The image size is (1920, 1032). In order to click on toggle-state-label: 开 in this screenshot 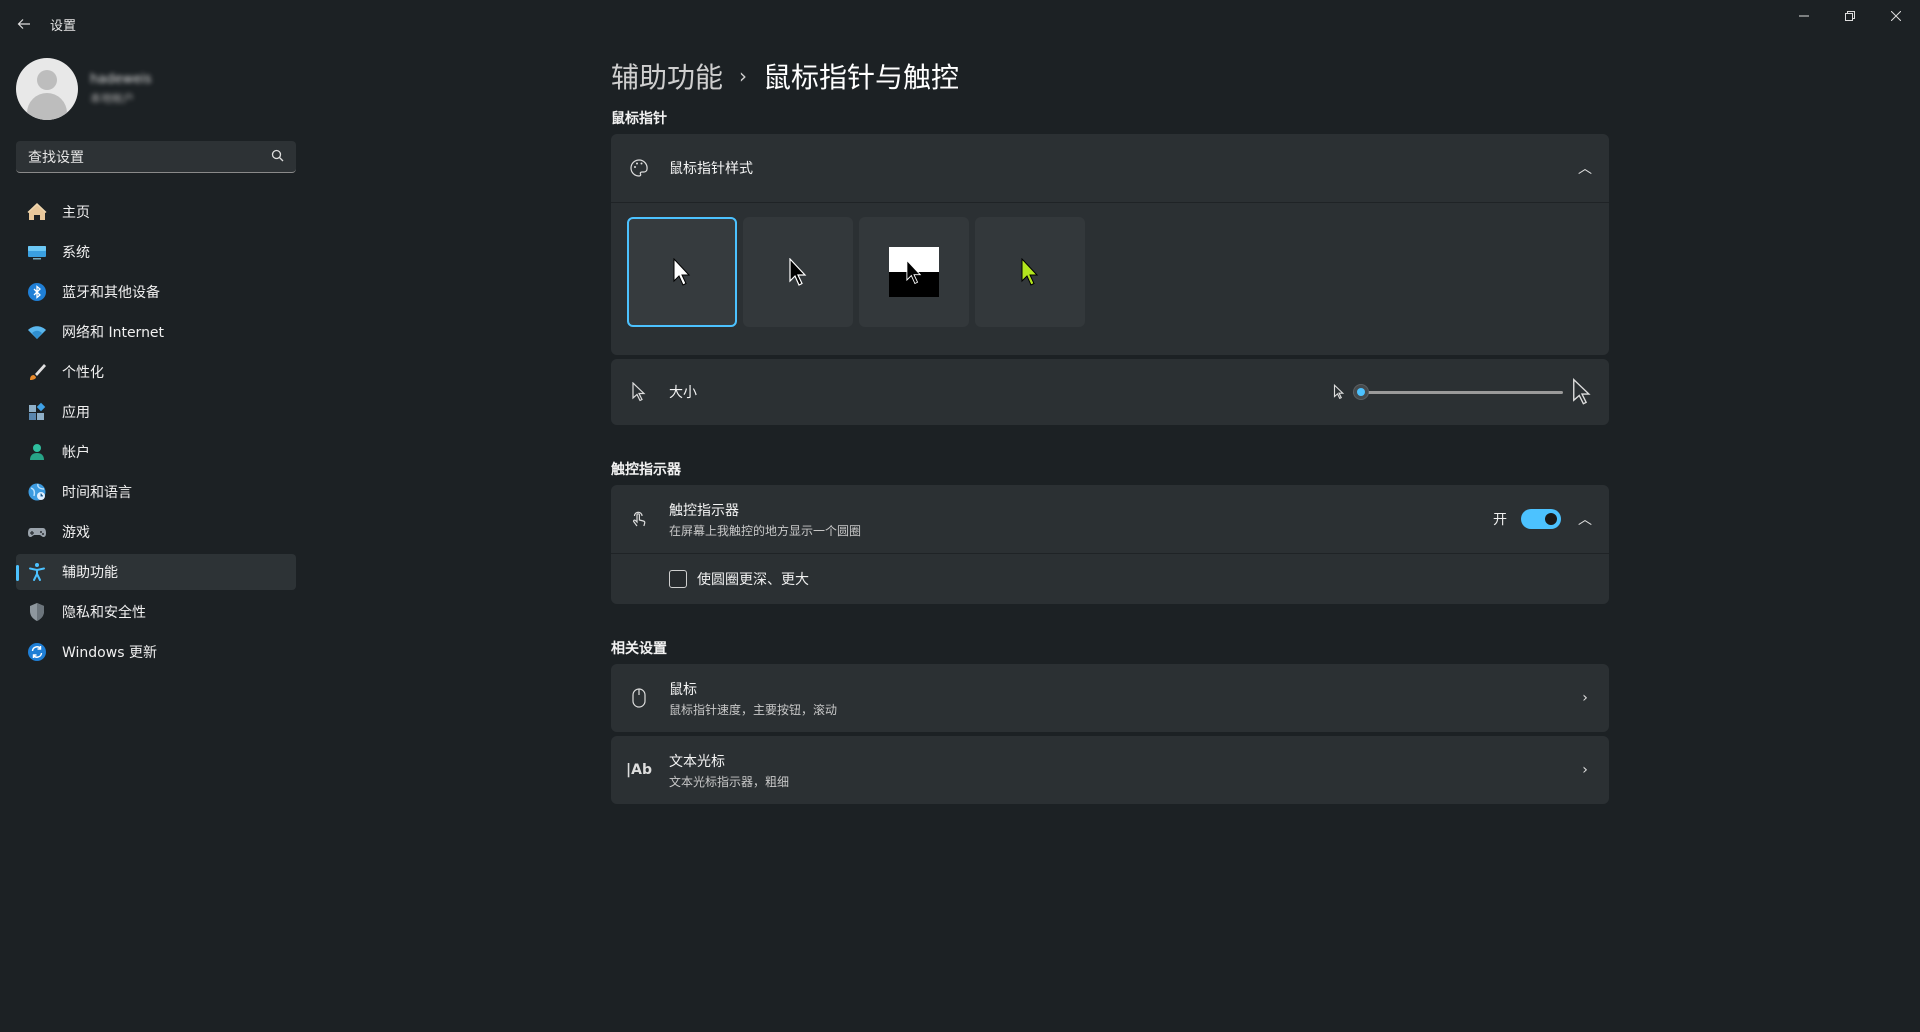, I will do `click(1500, 520)`.